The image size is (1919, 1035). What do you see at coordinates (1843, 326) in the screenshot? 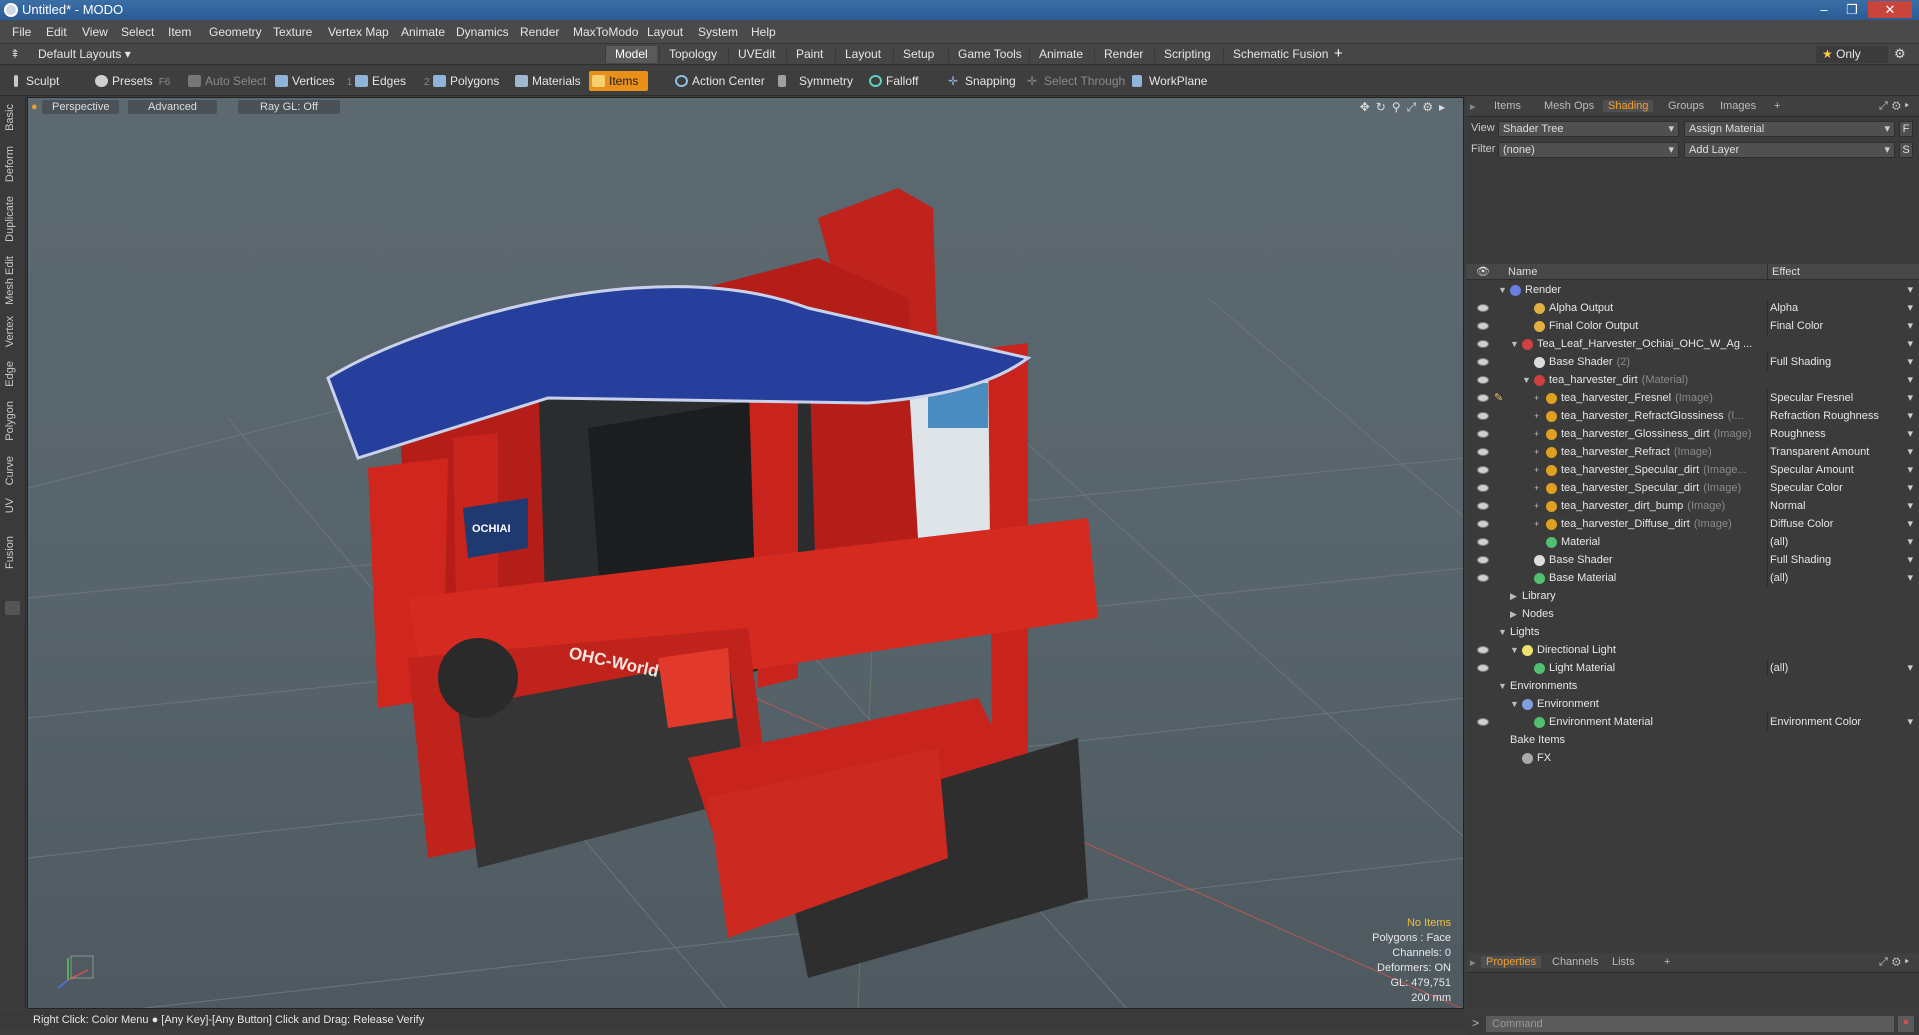
I see `effect-dropdown: Final Color` at bounding box center [1843, 326].